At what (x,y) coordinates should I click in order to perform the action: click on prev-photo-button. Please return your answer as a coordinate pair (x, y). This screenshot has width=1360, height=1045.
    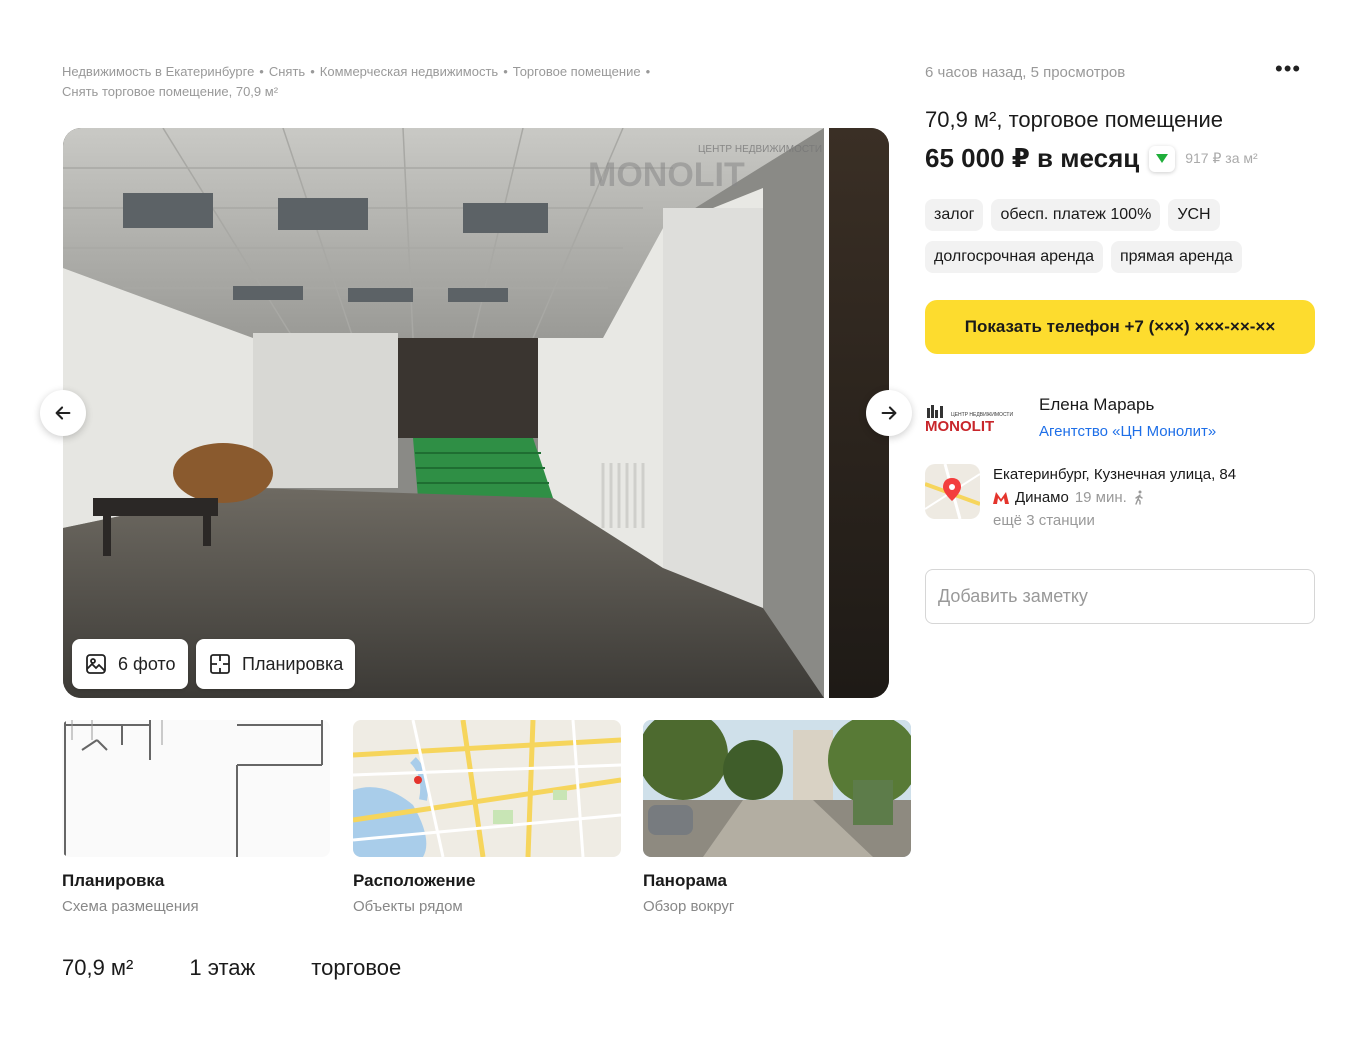
    Looking at the image, I should click on (63, 413).